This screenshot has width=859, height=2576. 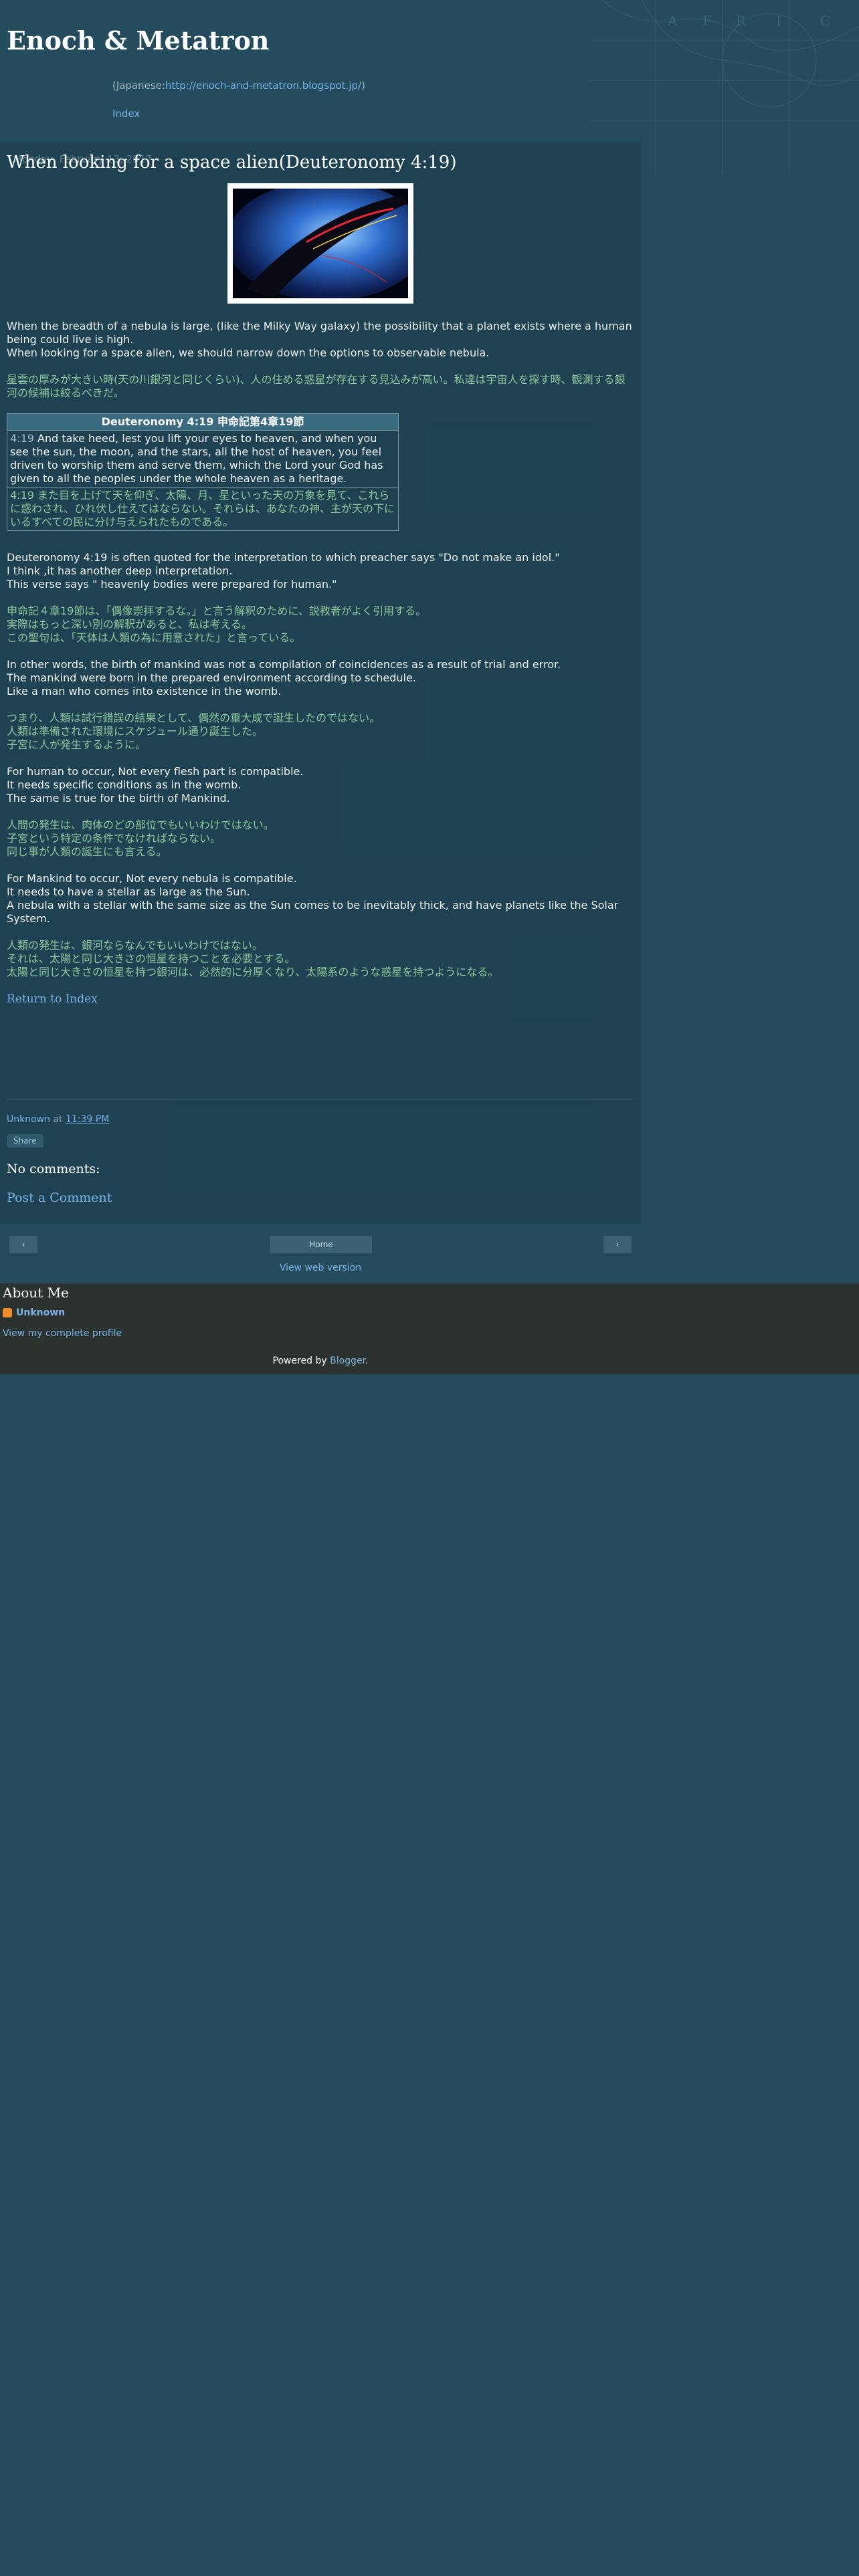 What do you see at coordinates (129, 624) in the screenshot?
I see `line: 実際はもっと深い別の解釈があると、私は考える。` at bounding box center [129, 624].